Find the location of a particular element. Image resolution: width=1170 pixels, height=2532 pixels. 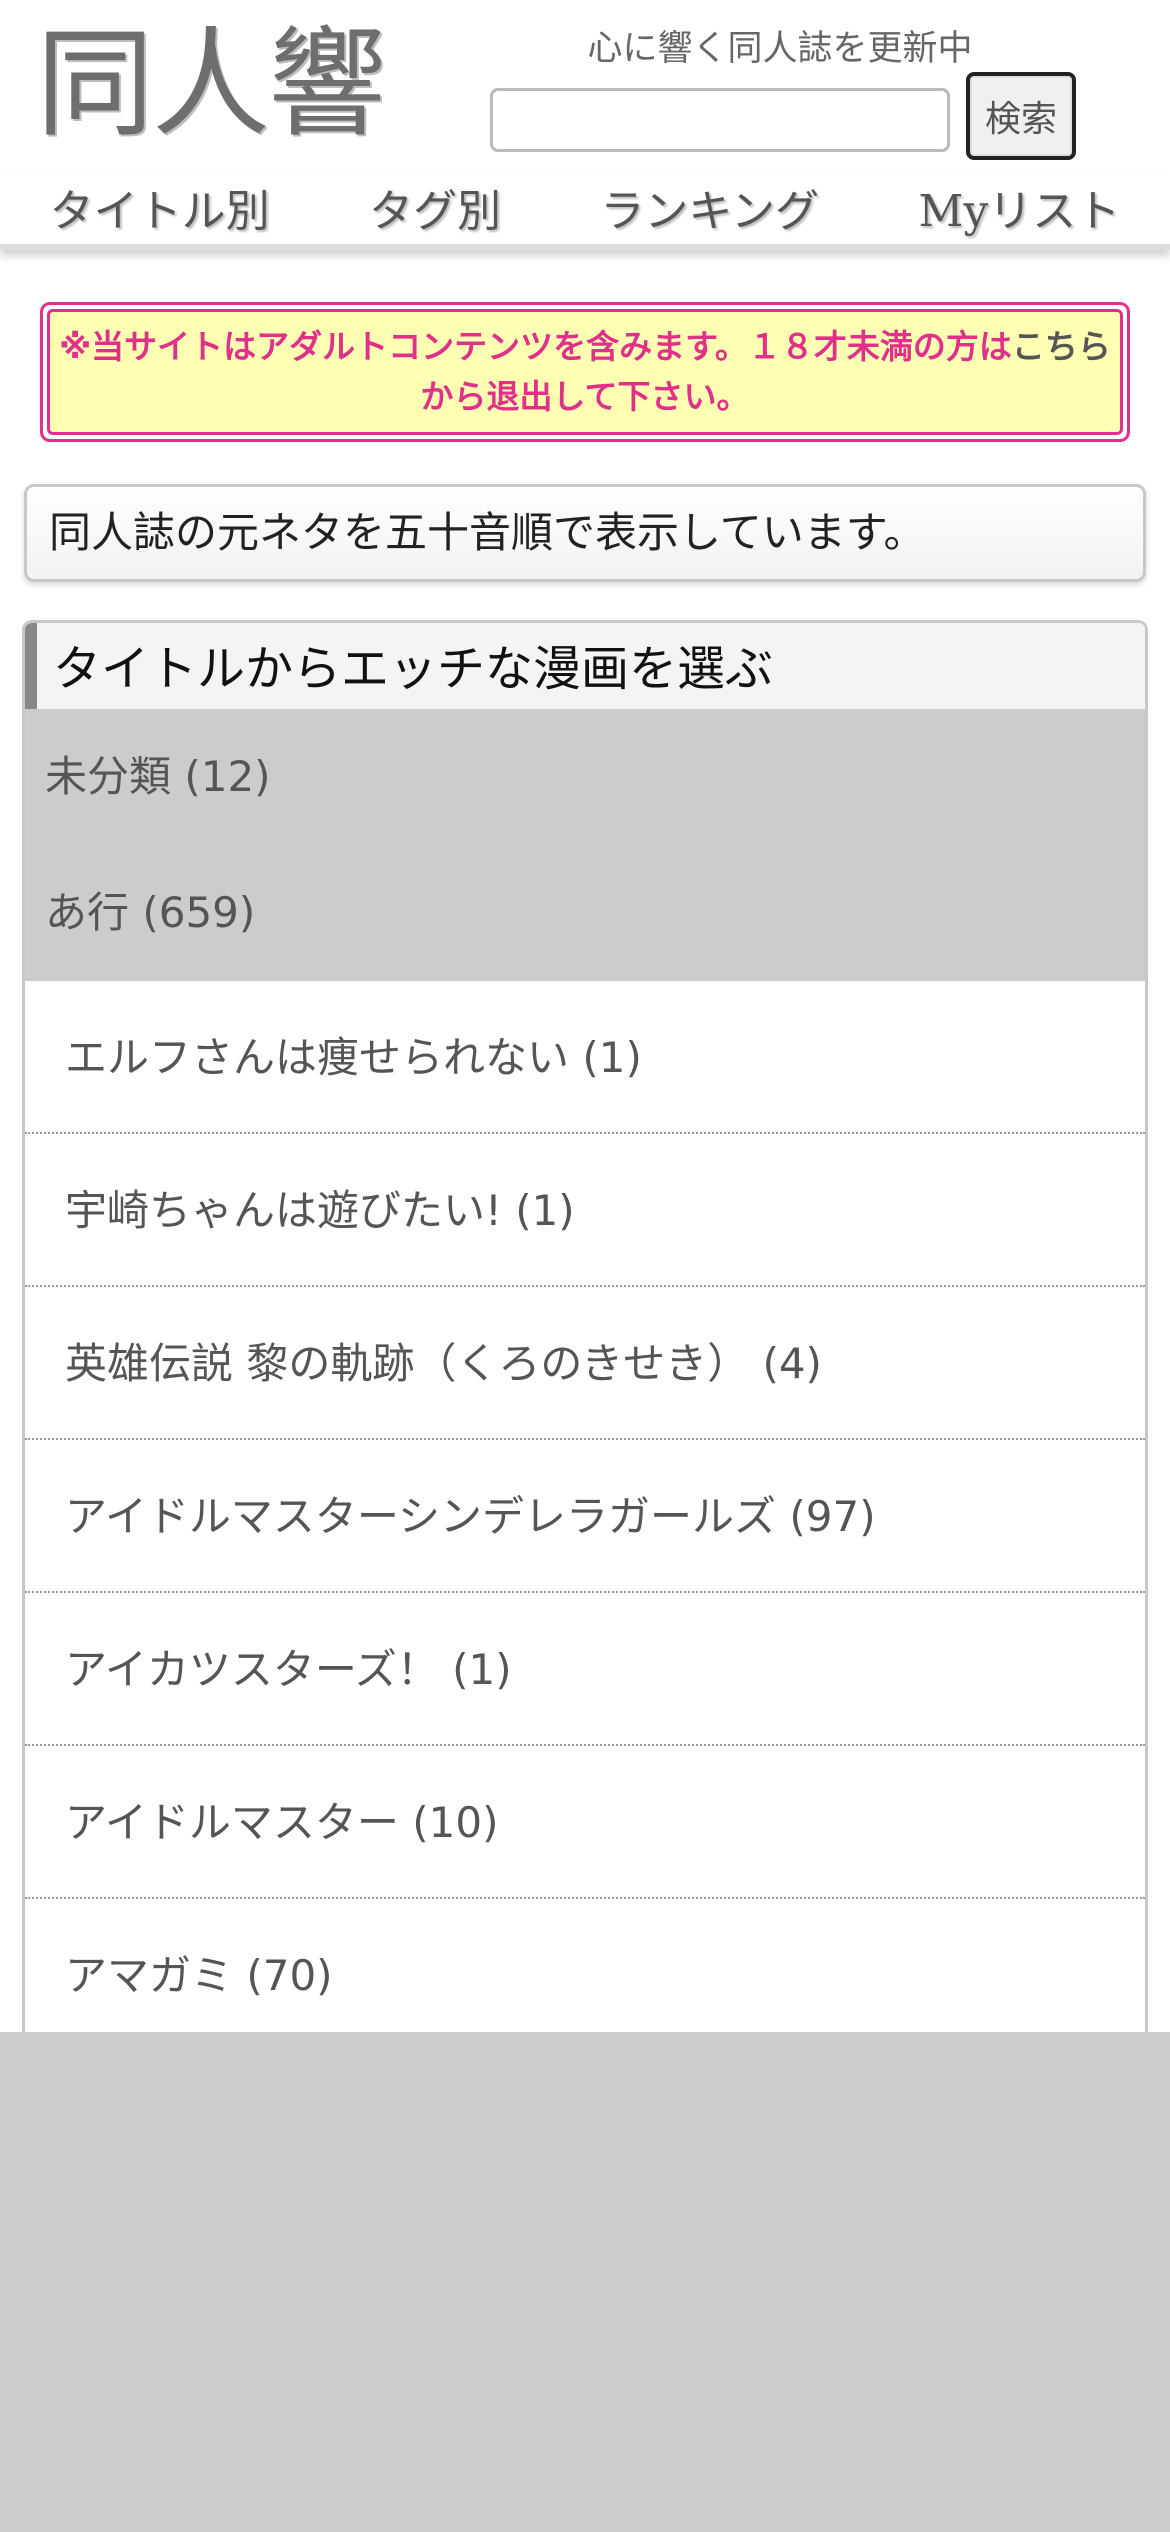

adult-warning-message: ※当サイトはアダルトコンテンツを含みます。１８才未満の方は is located at coordinates (535, 346).